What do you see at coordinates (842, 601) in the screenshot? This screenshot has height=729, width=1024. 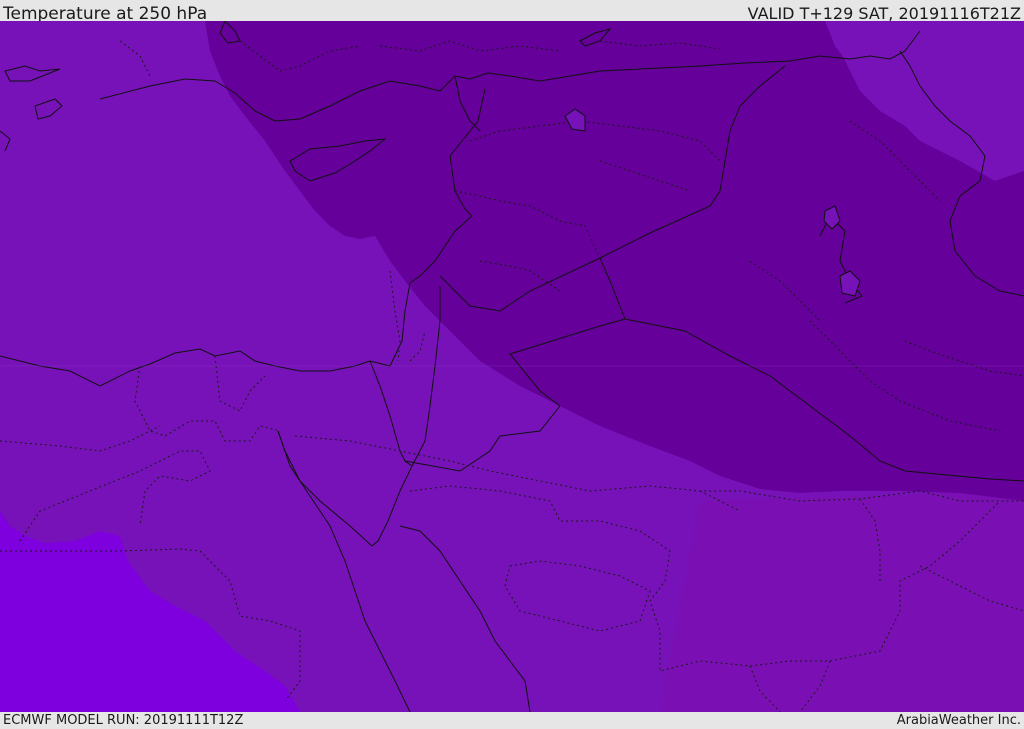 I see `temperature-band-mid-east` at bounding box center [842, 601].